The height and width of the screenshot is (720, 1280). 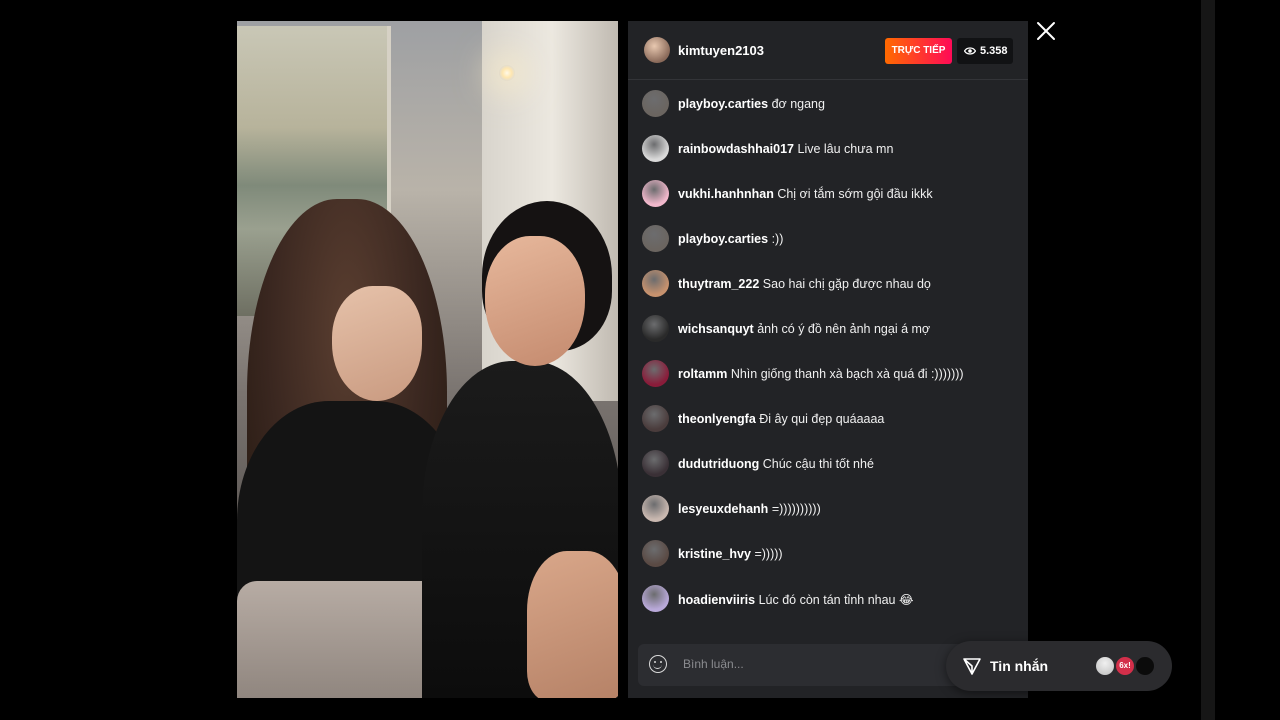 I want to click on host-username: kimtuyen2103, so click(x=721, y=50).